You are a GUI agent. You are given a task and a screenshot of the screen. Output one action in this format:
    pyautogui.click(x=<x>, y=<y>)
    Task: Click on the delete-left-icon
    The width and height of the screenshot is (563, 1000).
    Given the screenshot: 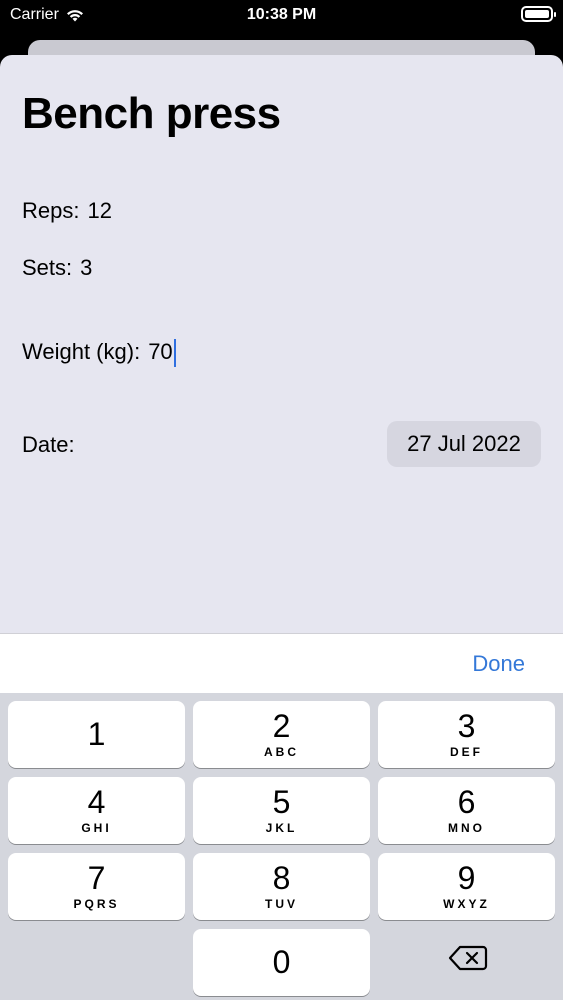 What is the action you would take?
    pyautogui.click(x=468, y=958)
    